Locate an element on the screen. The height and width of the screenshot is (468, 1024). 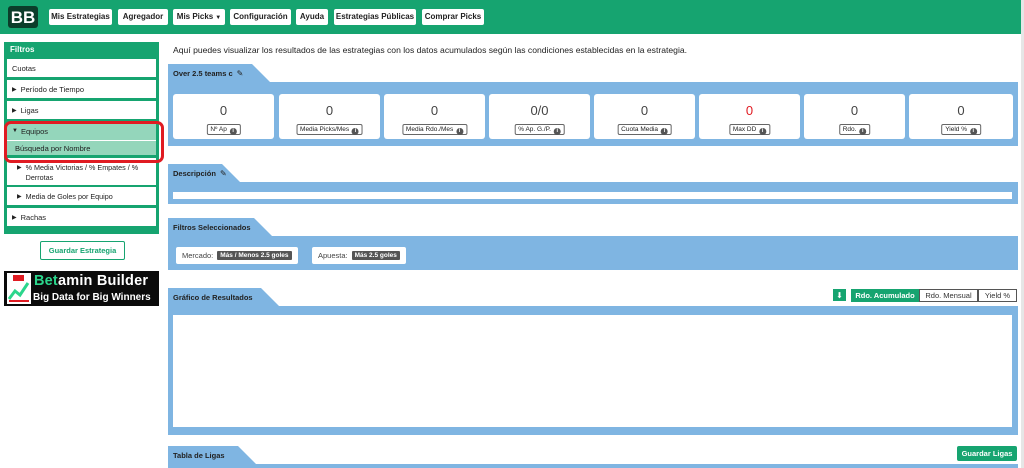
filter-media-goles-label: Media de Goles por Equipo is located at coordinates (69, 196).